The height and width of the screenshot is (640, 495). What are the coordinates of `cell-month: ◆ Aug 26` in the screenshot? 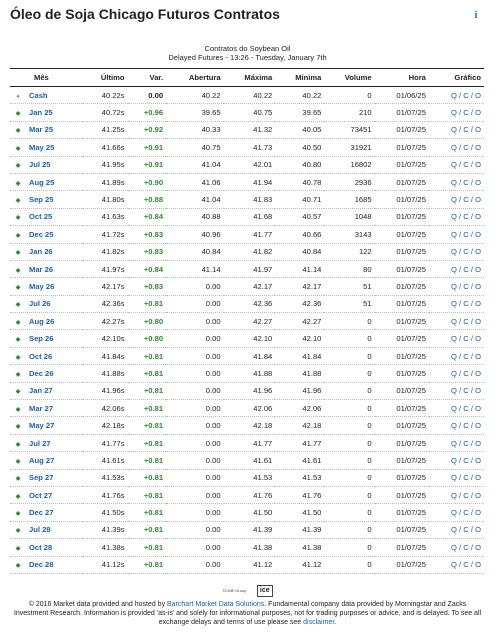 It's located at (46, 321).